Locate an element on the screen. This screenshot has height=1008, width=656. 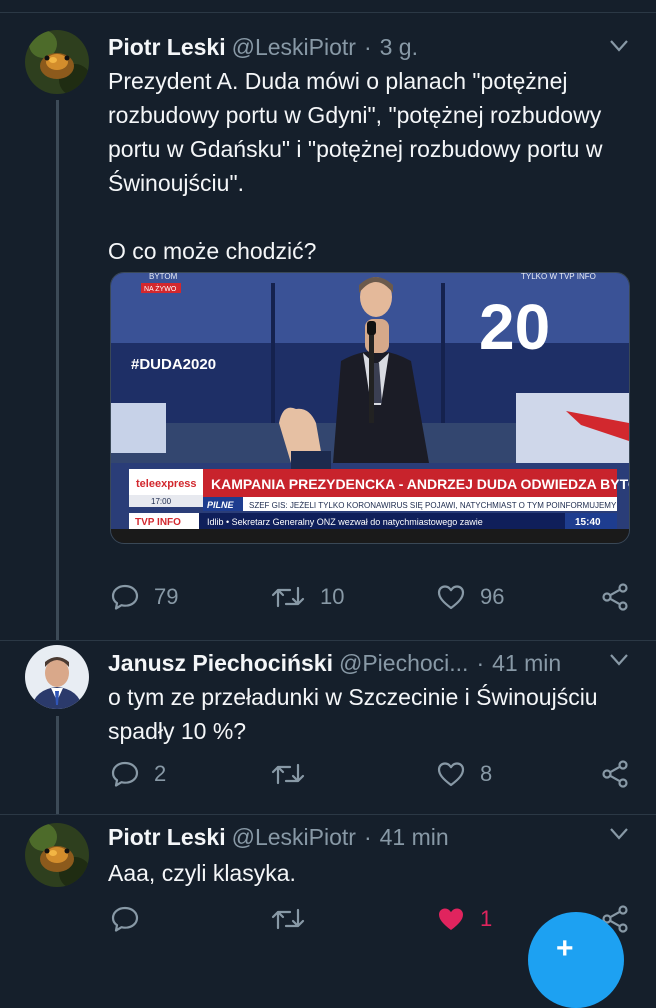
reply-count: 79 is located at coordinates (166, 596).